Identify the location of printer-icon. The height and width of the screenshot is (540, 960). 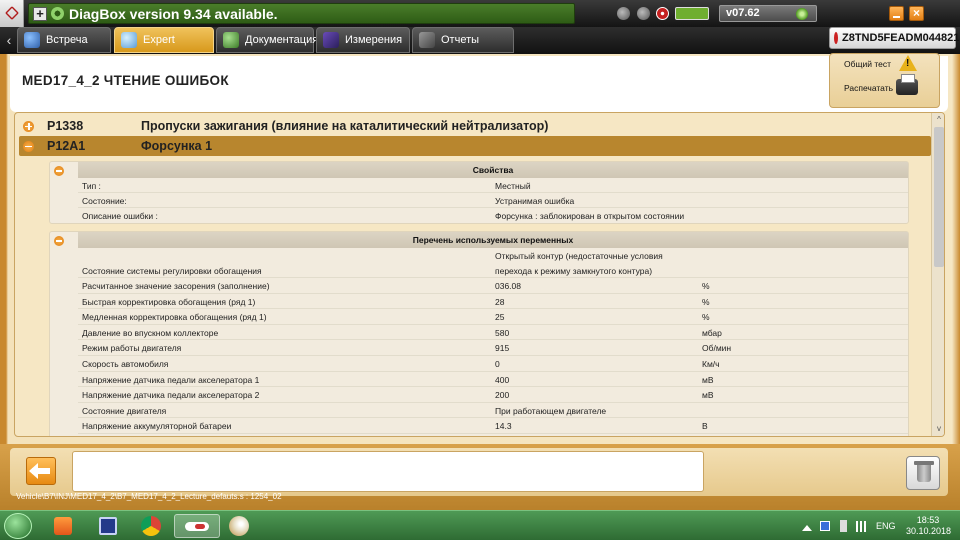
(907, 84).